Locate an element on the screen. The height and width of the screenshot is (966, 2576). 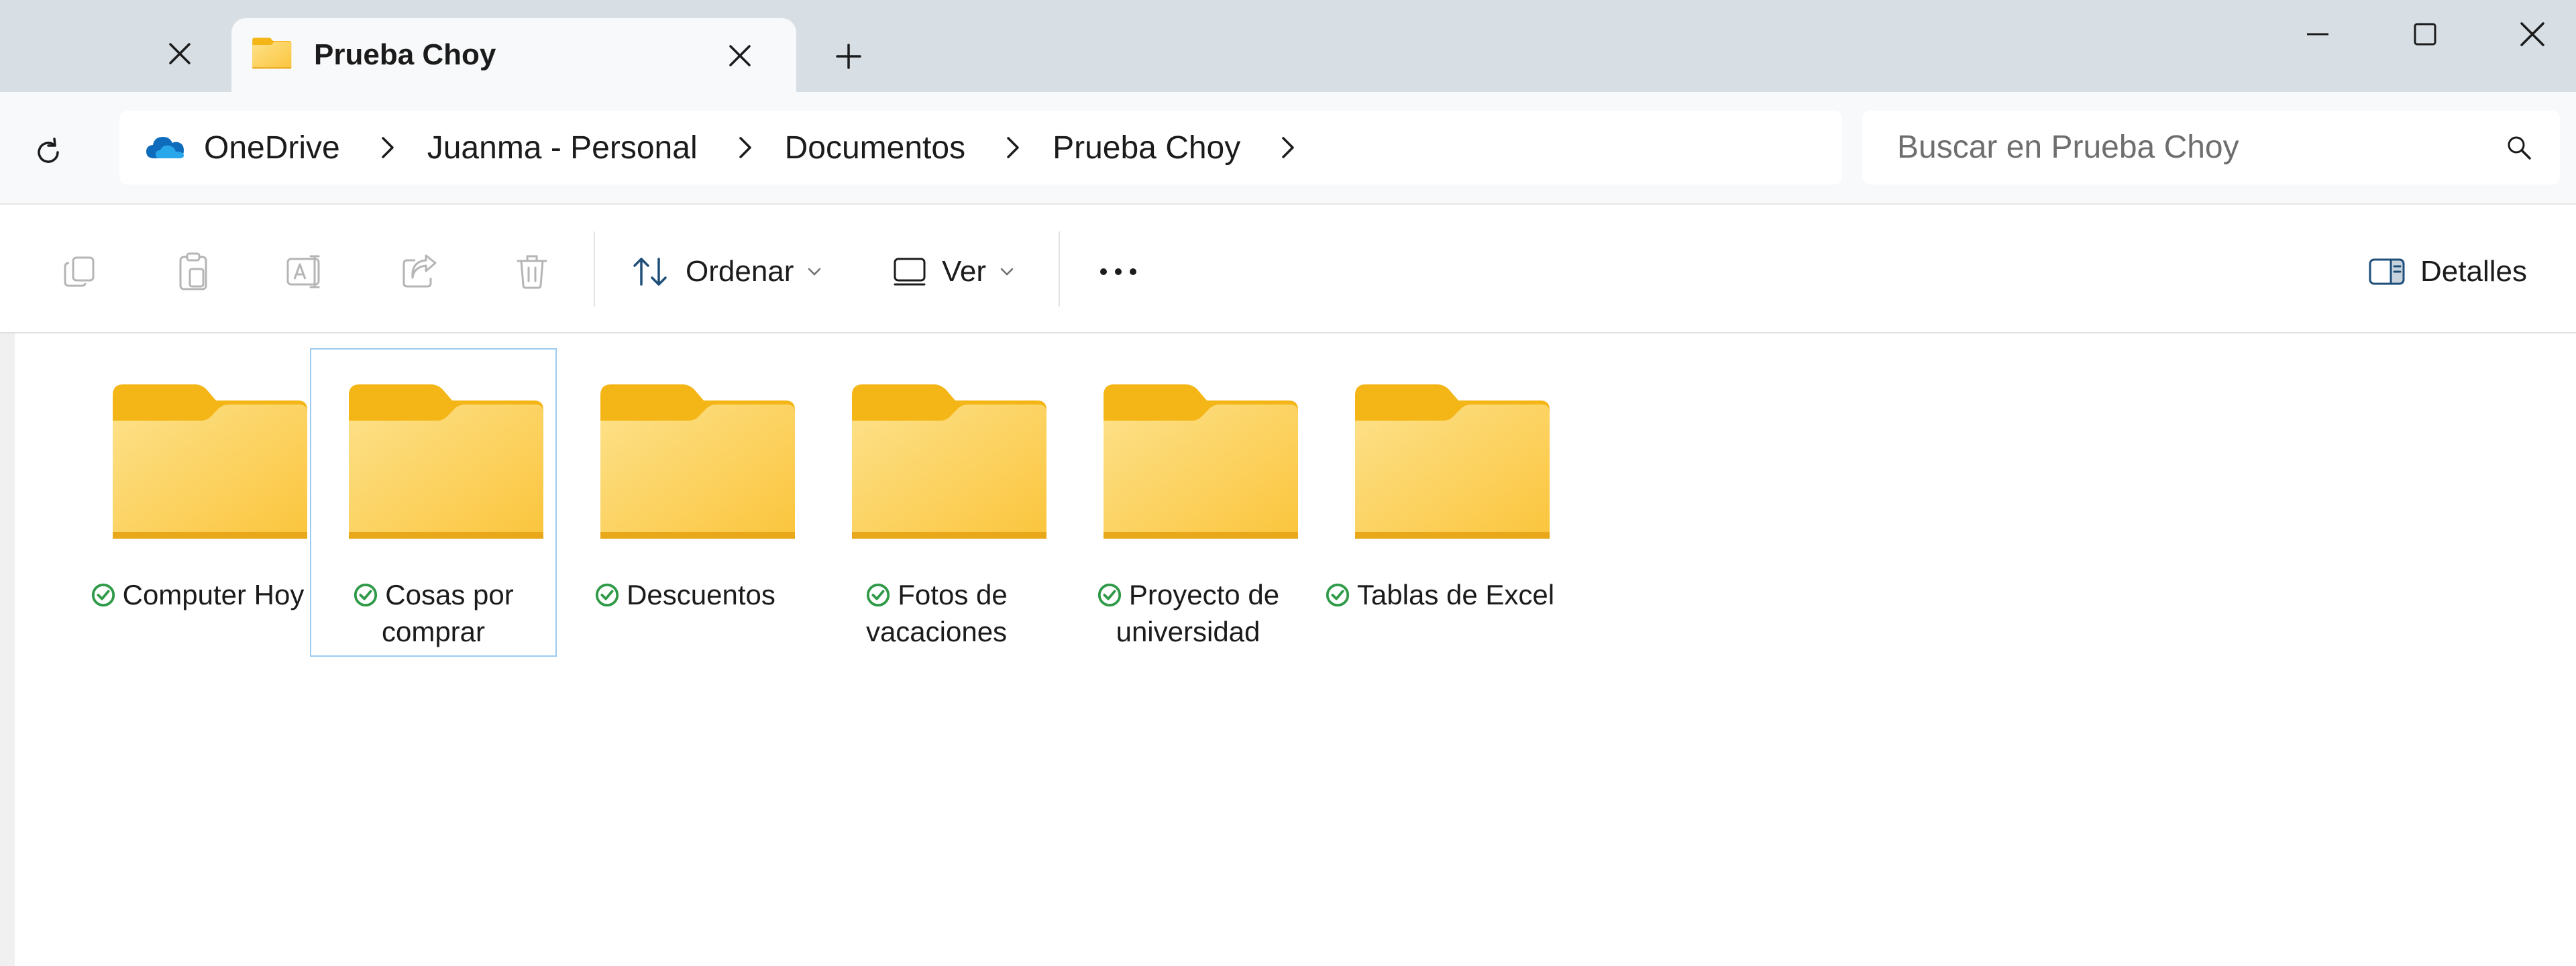
sort-button: Ordenar is located at coordinates (726, 272).